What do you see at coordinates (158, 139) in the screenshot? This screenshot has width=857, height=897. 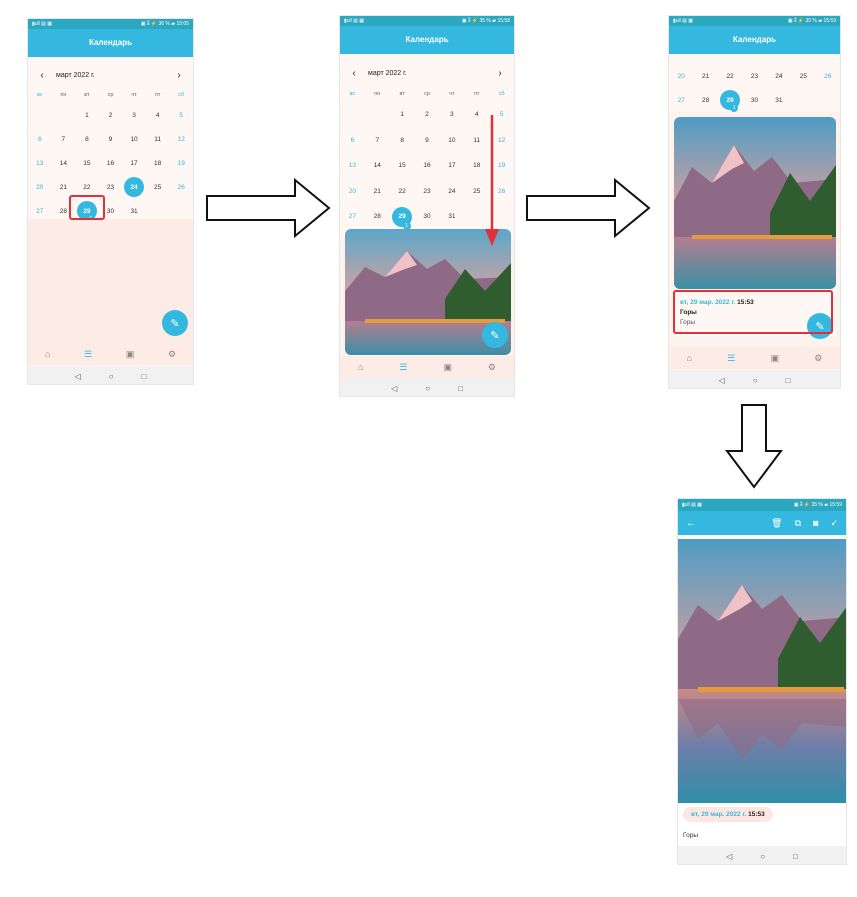 I see `calendar-day: 11` at bounding box center [158, 139].